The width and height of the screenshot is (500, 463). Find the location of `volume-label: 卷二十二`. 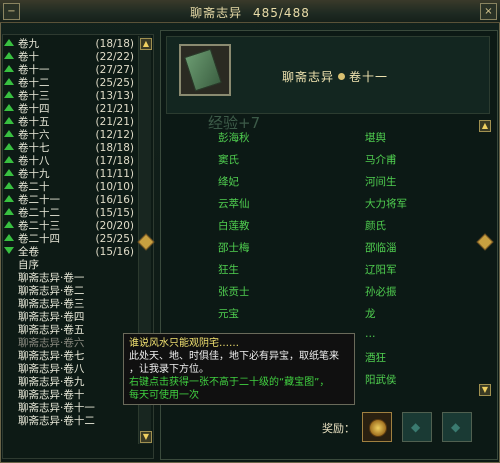

volume-label: 卷二十二 is located at coordinates (39, 213).